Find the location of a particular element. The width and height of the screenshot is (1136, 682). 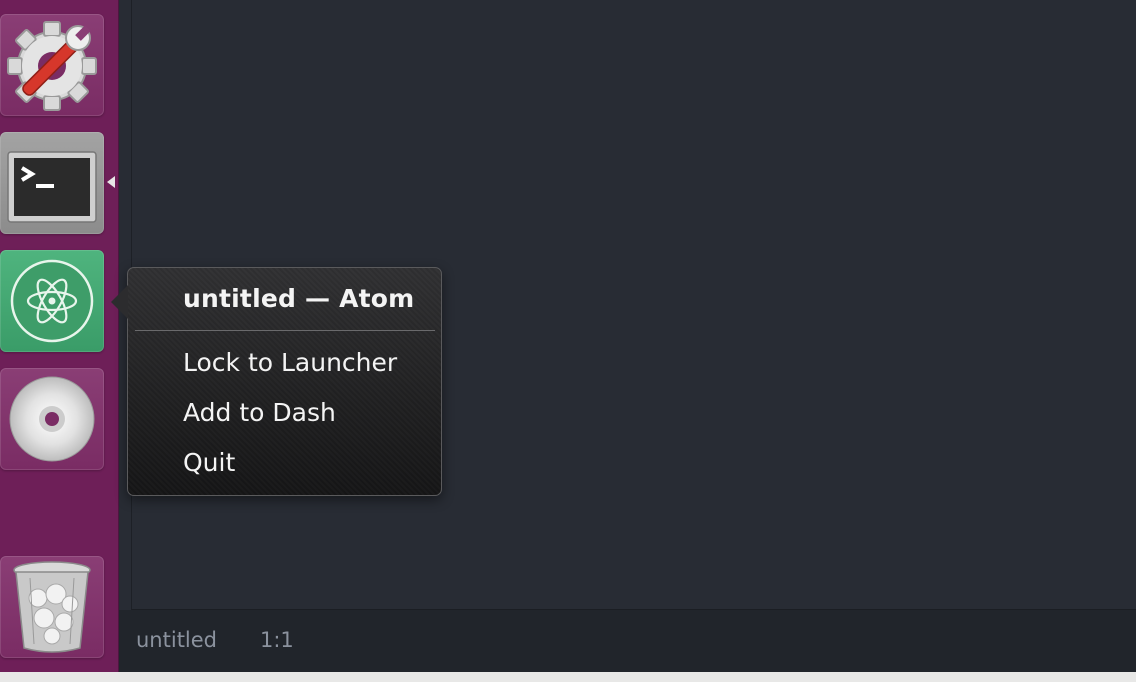

terminal-icon is located at coordinates (52, 187).